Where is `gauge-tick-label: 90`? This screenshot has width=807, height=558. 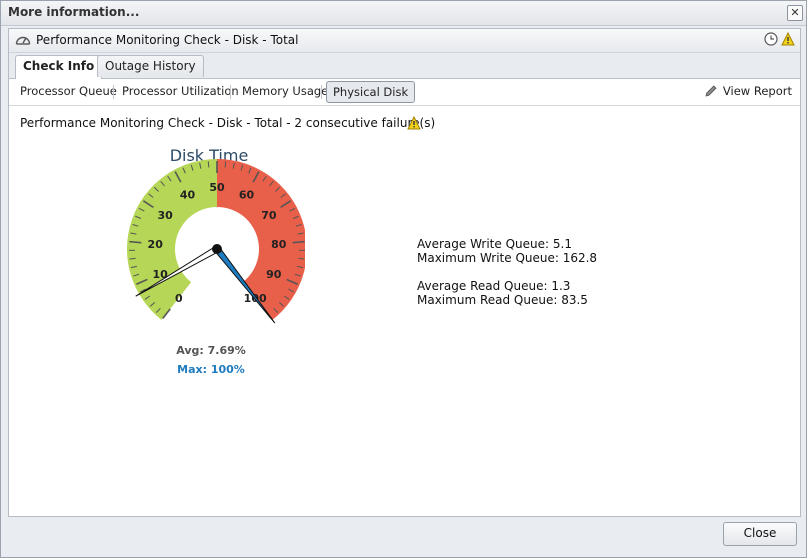 gauge-tick-label: 90 is located at coordinates (274, 274).